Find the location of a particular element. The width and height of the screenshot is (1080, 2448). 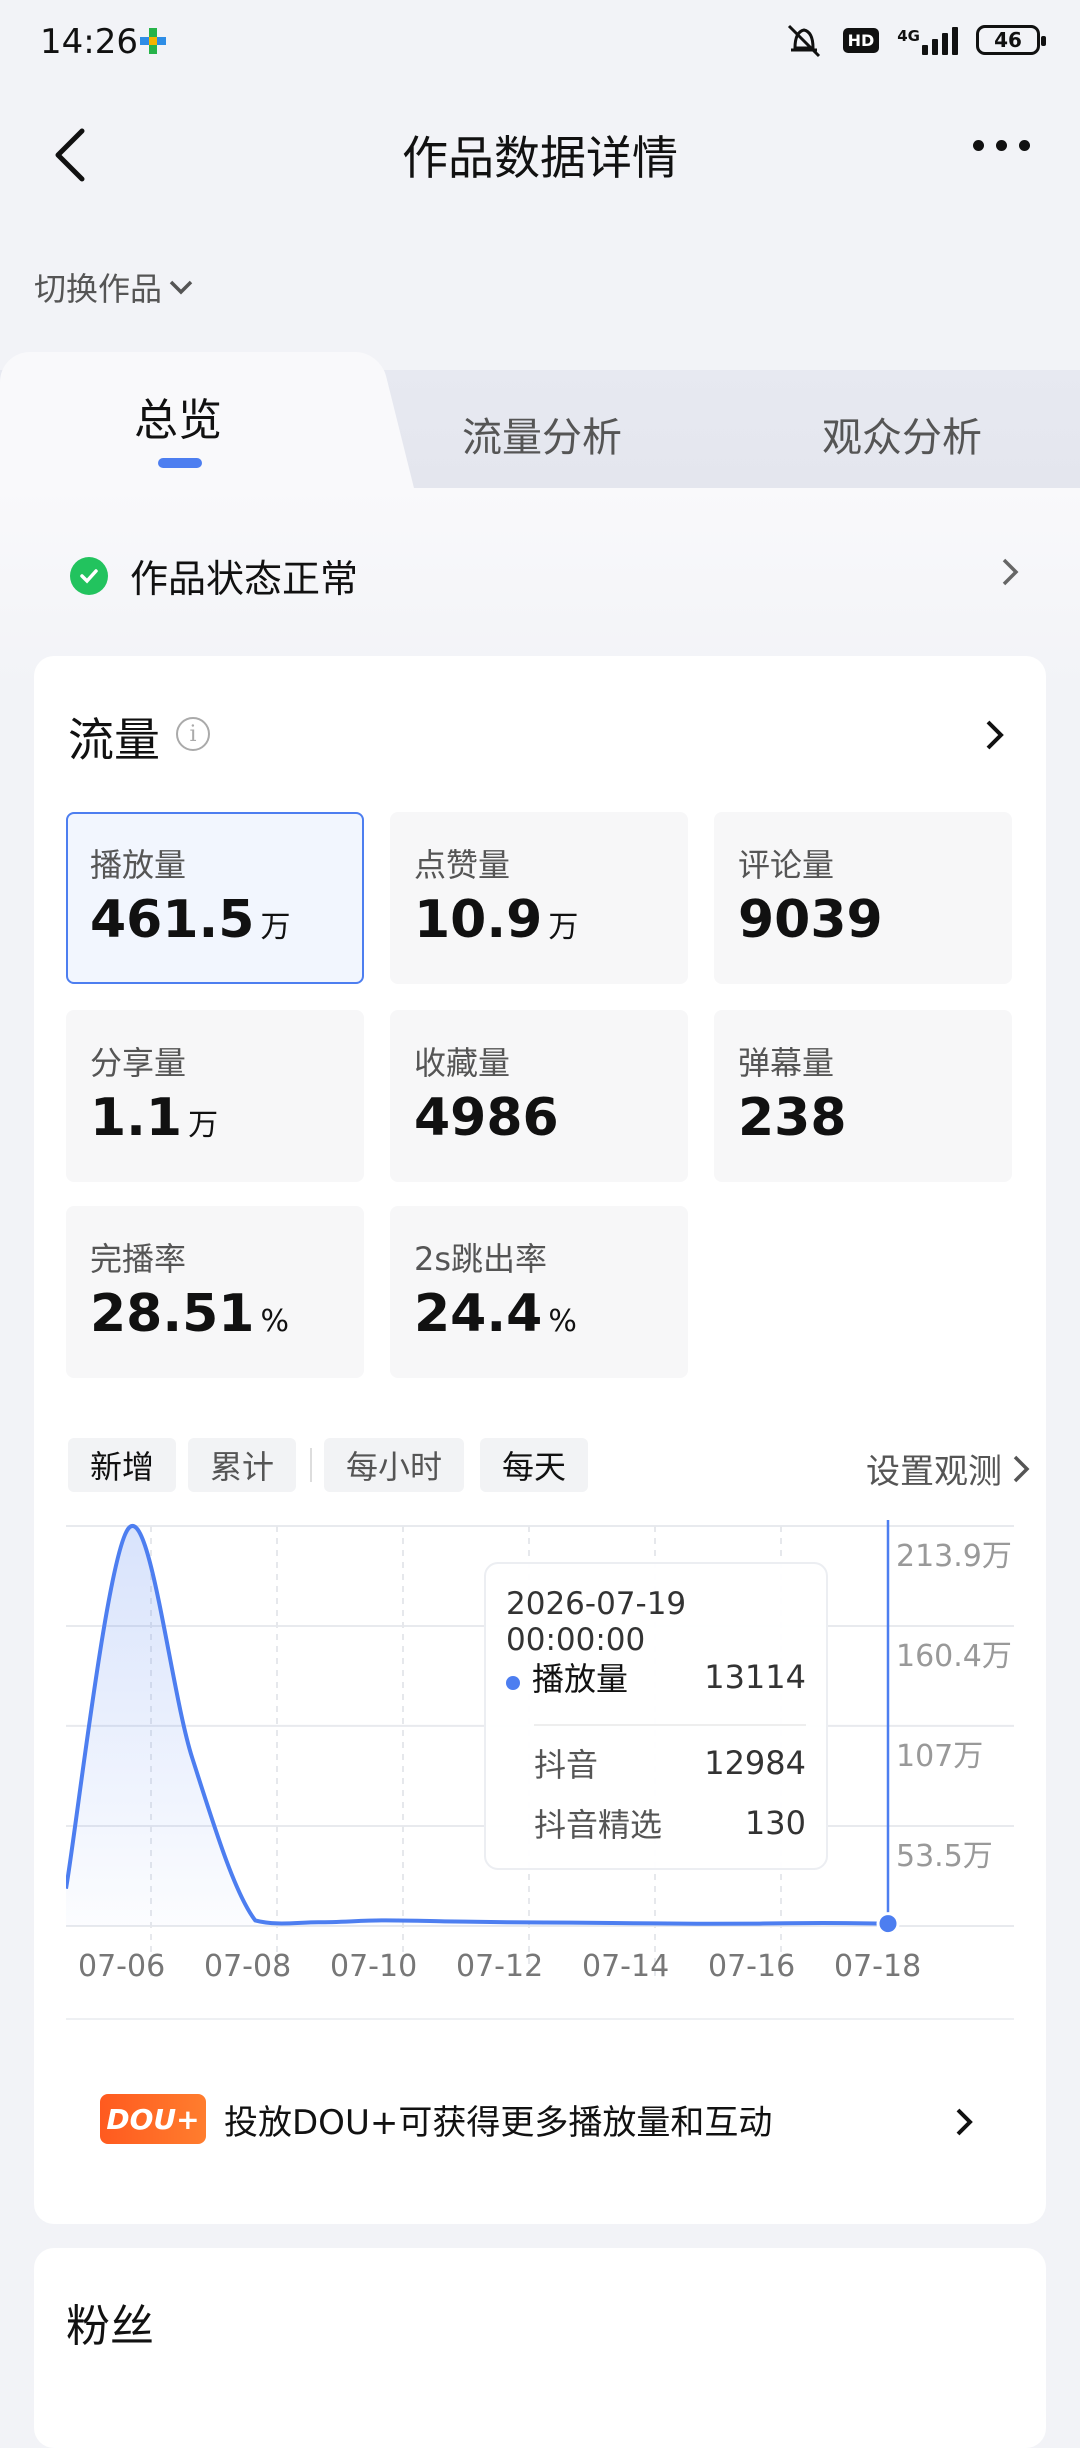

traffic-title: 流量 is located at coordinates (114, 740).